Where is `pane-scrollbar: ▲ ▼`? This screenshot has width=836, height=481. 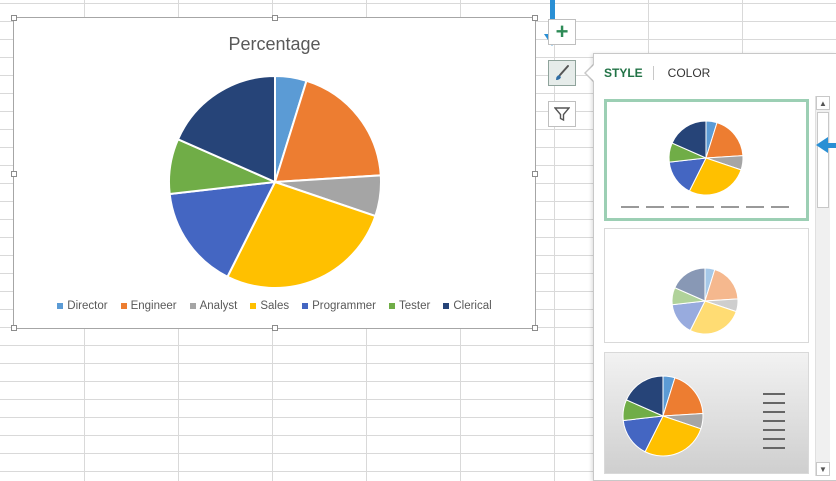
pane-scrollbar: ▲ ▼ is located at coordinates (822, 286).